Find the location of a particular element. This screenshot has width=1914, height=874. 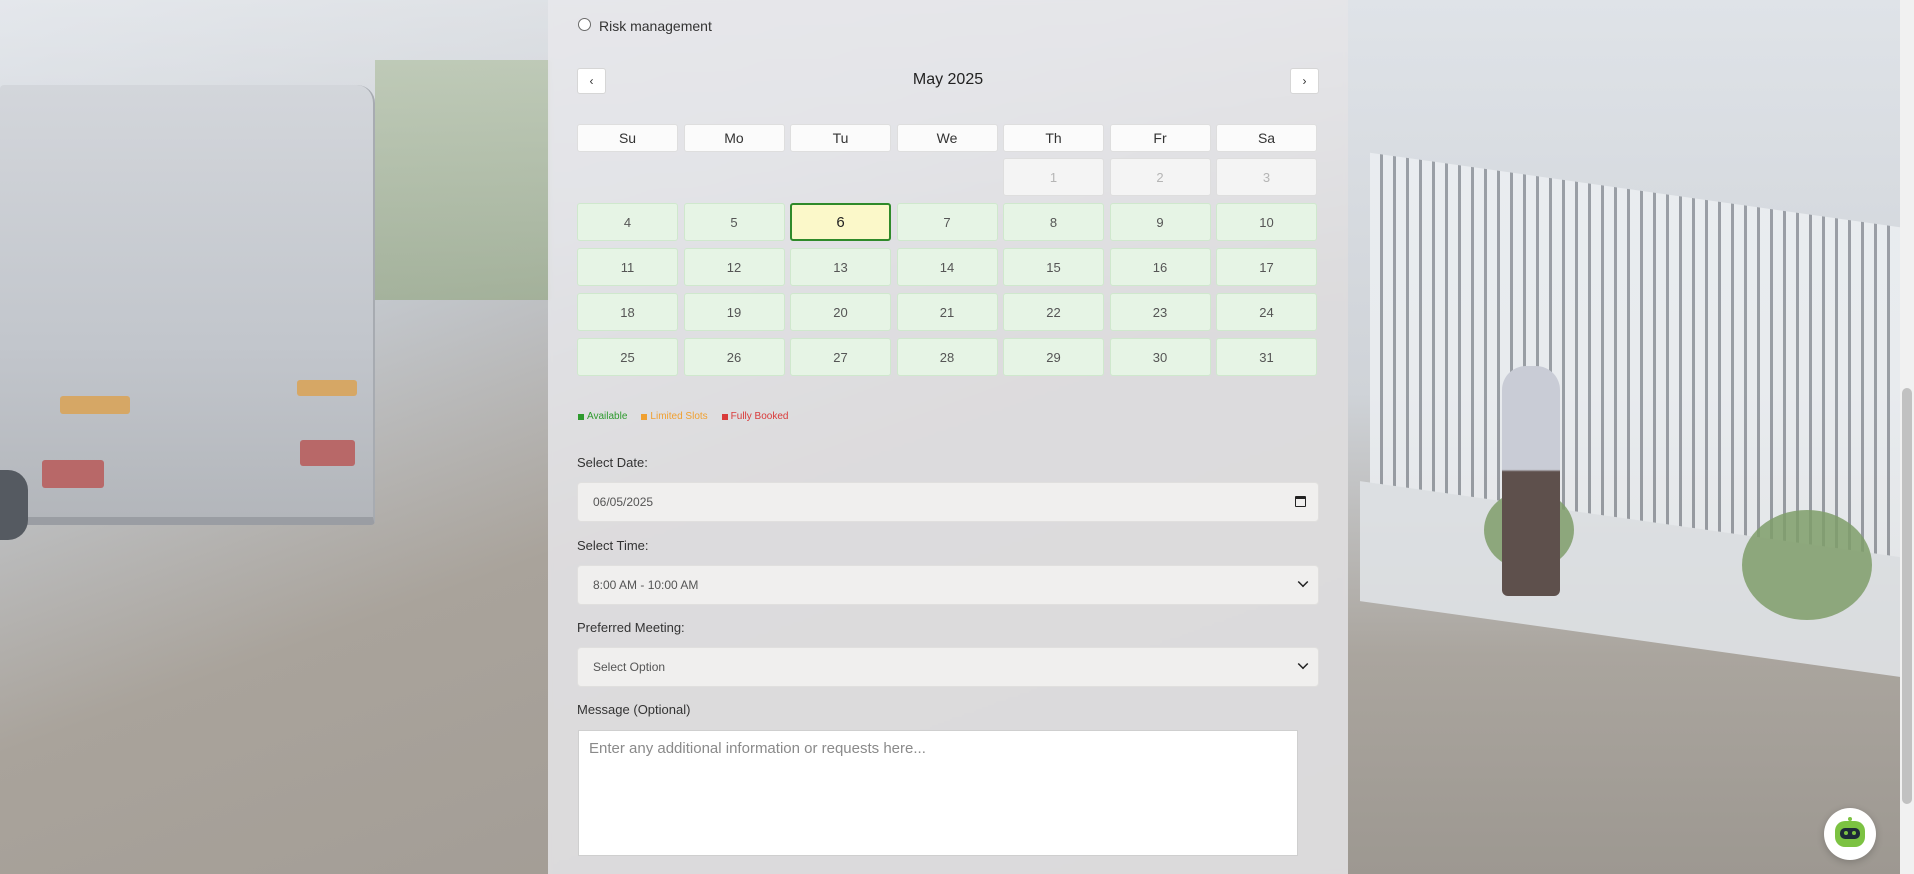

calendar-day: 21 is located at coordinates (947, 312).